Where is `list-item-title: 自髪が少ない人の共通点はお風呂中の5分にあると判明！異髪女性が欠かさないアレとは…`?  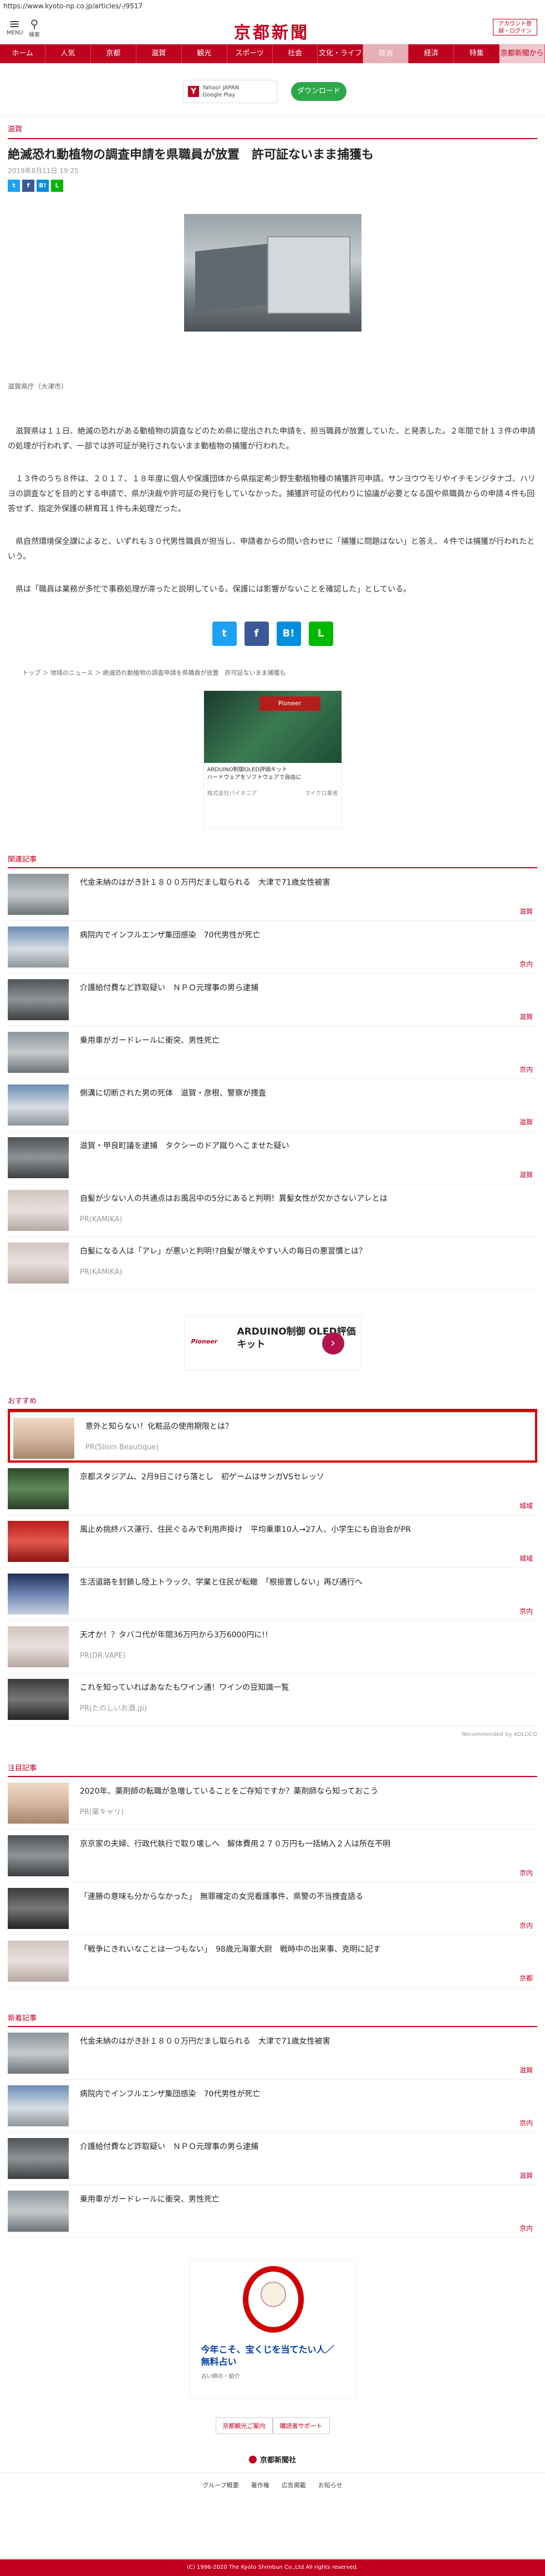 list-item-title: 自髪が少ない人の共通点はお風呂中の5分にあると判明！異髪女性が欠かさないアレとは… is located at coordinates (308, 1209).